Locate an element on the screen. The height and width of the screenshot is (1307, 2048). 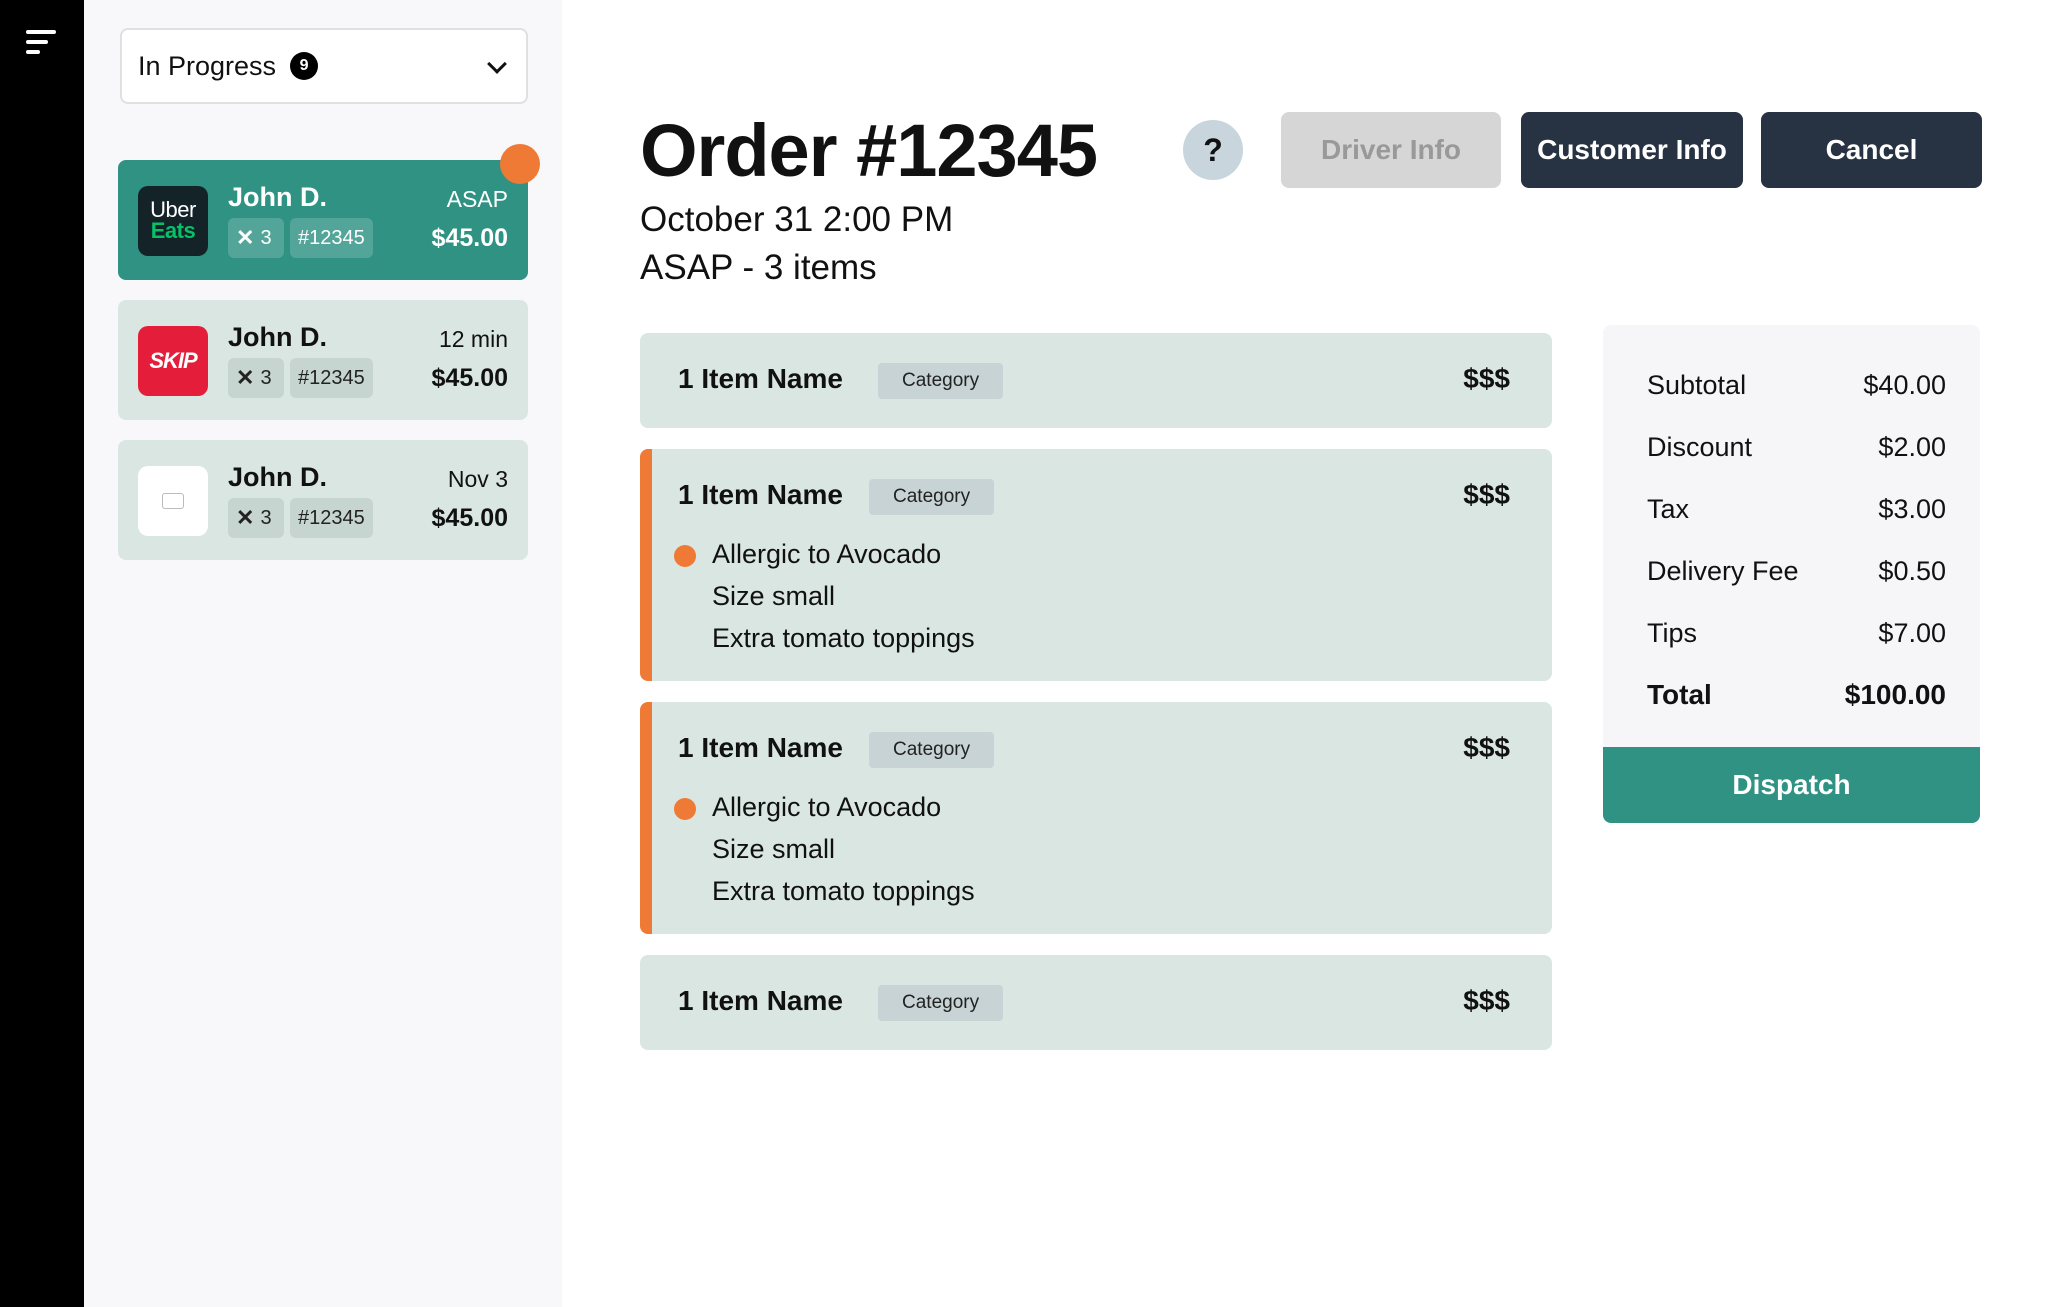
doordash-logo-mark is located at coordinates (173, 501).